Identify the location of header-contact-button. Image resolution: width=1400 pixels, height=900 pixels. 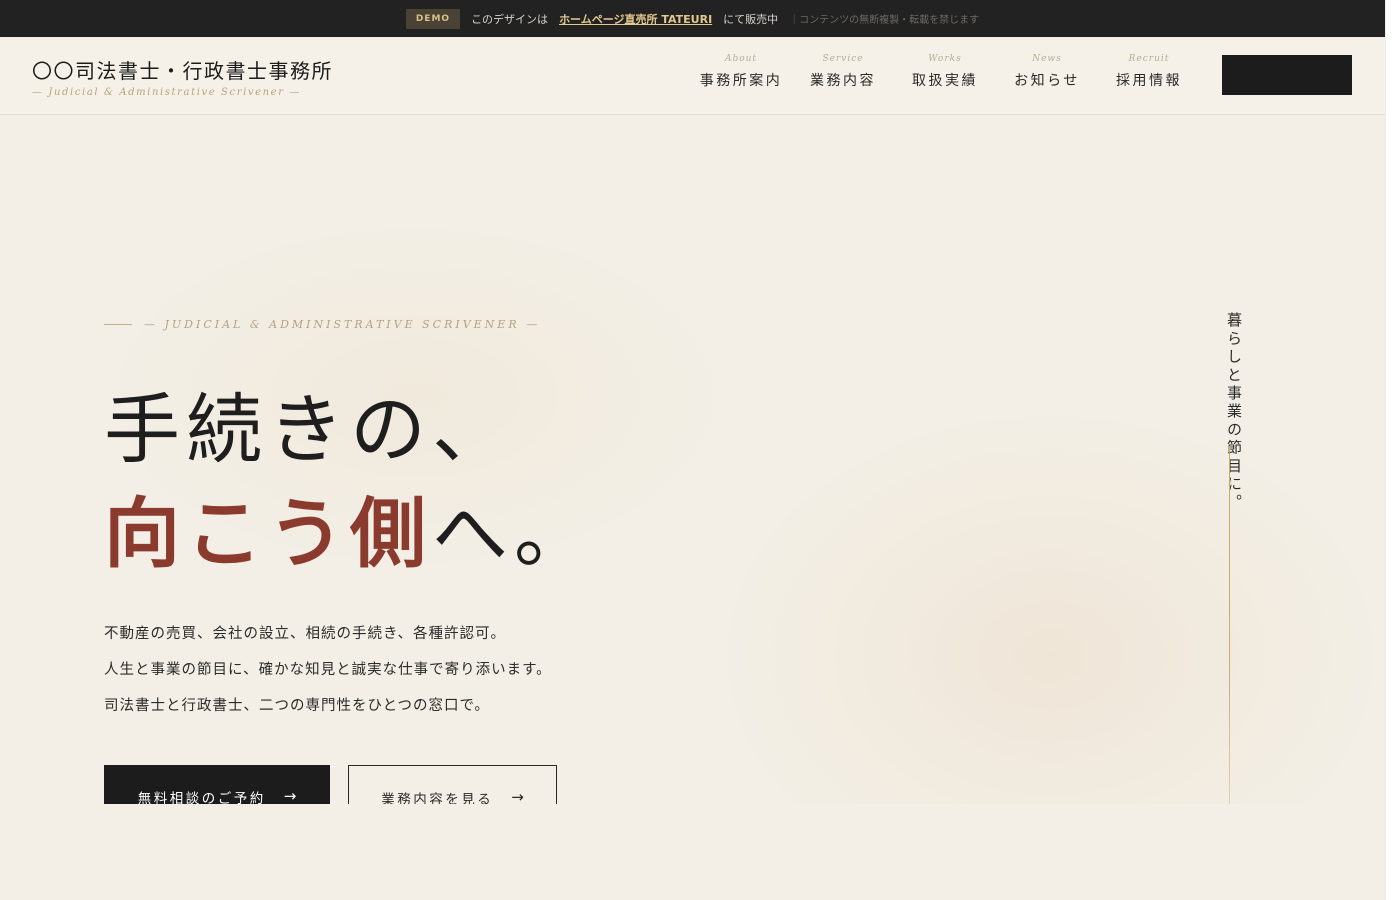
(1287, 75).